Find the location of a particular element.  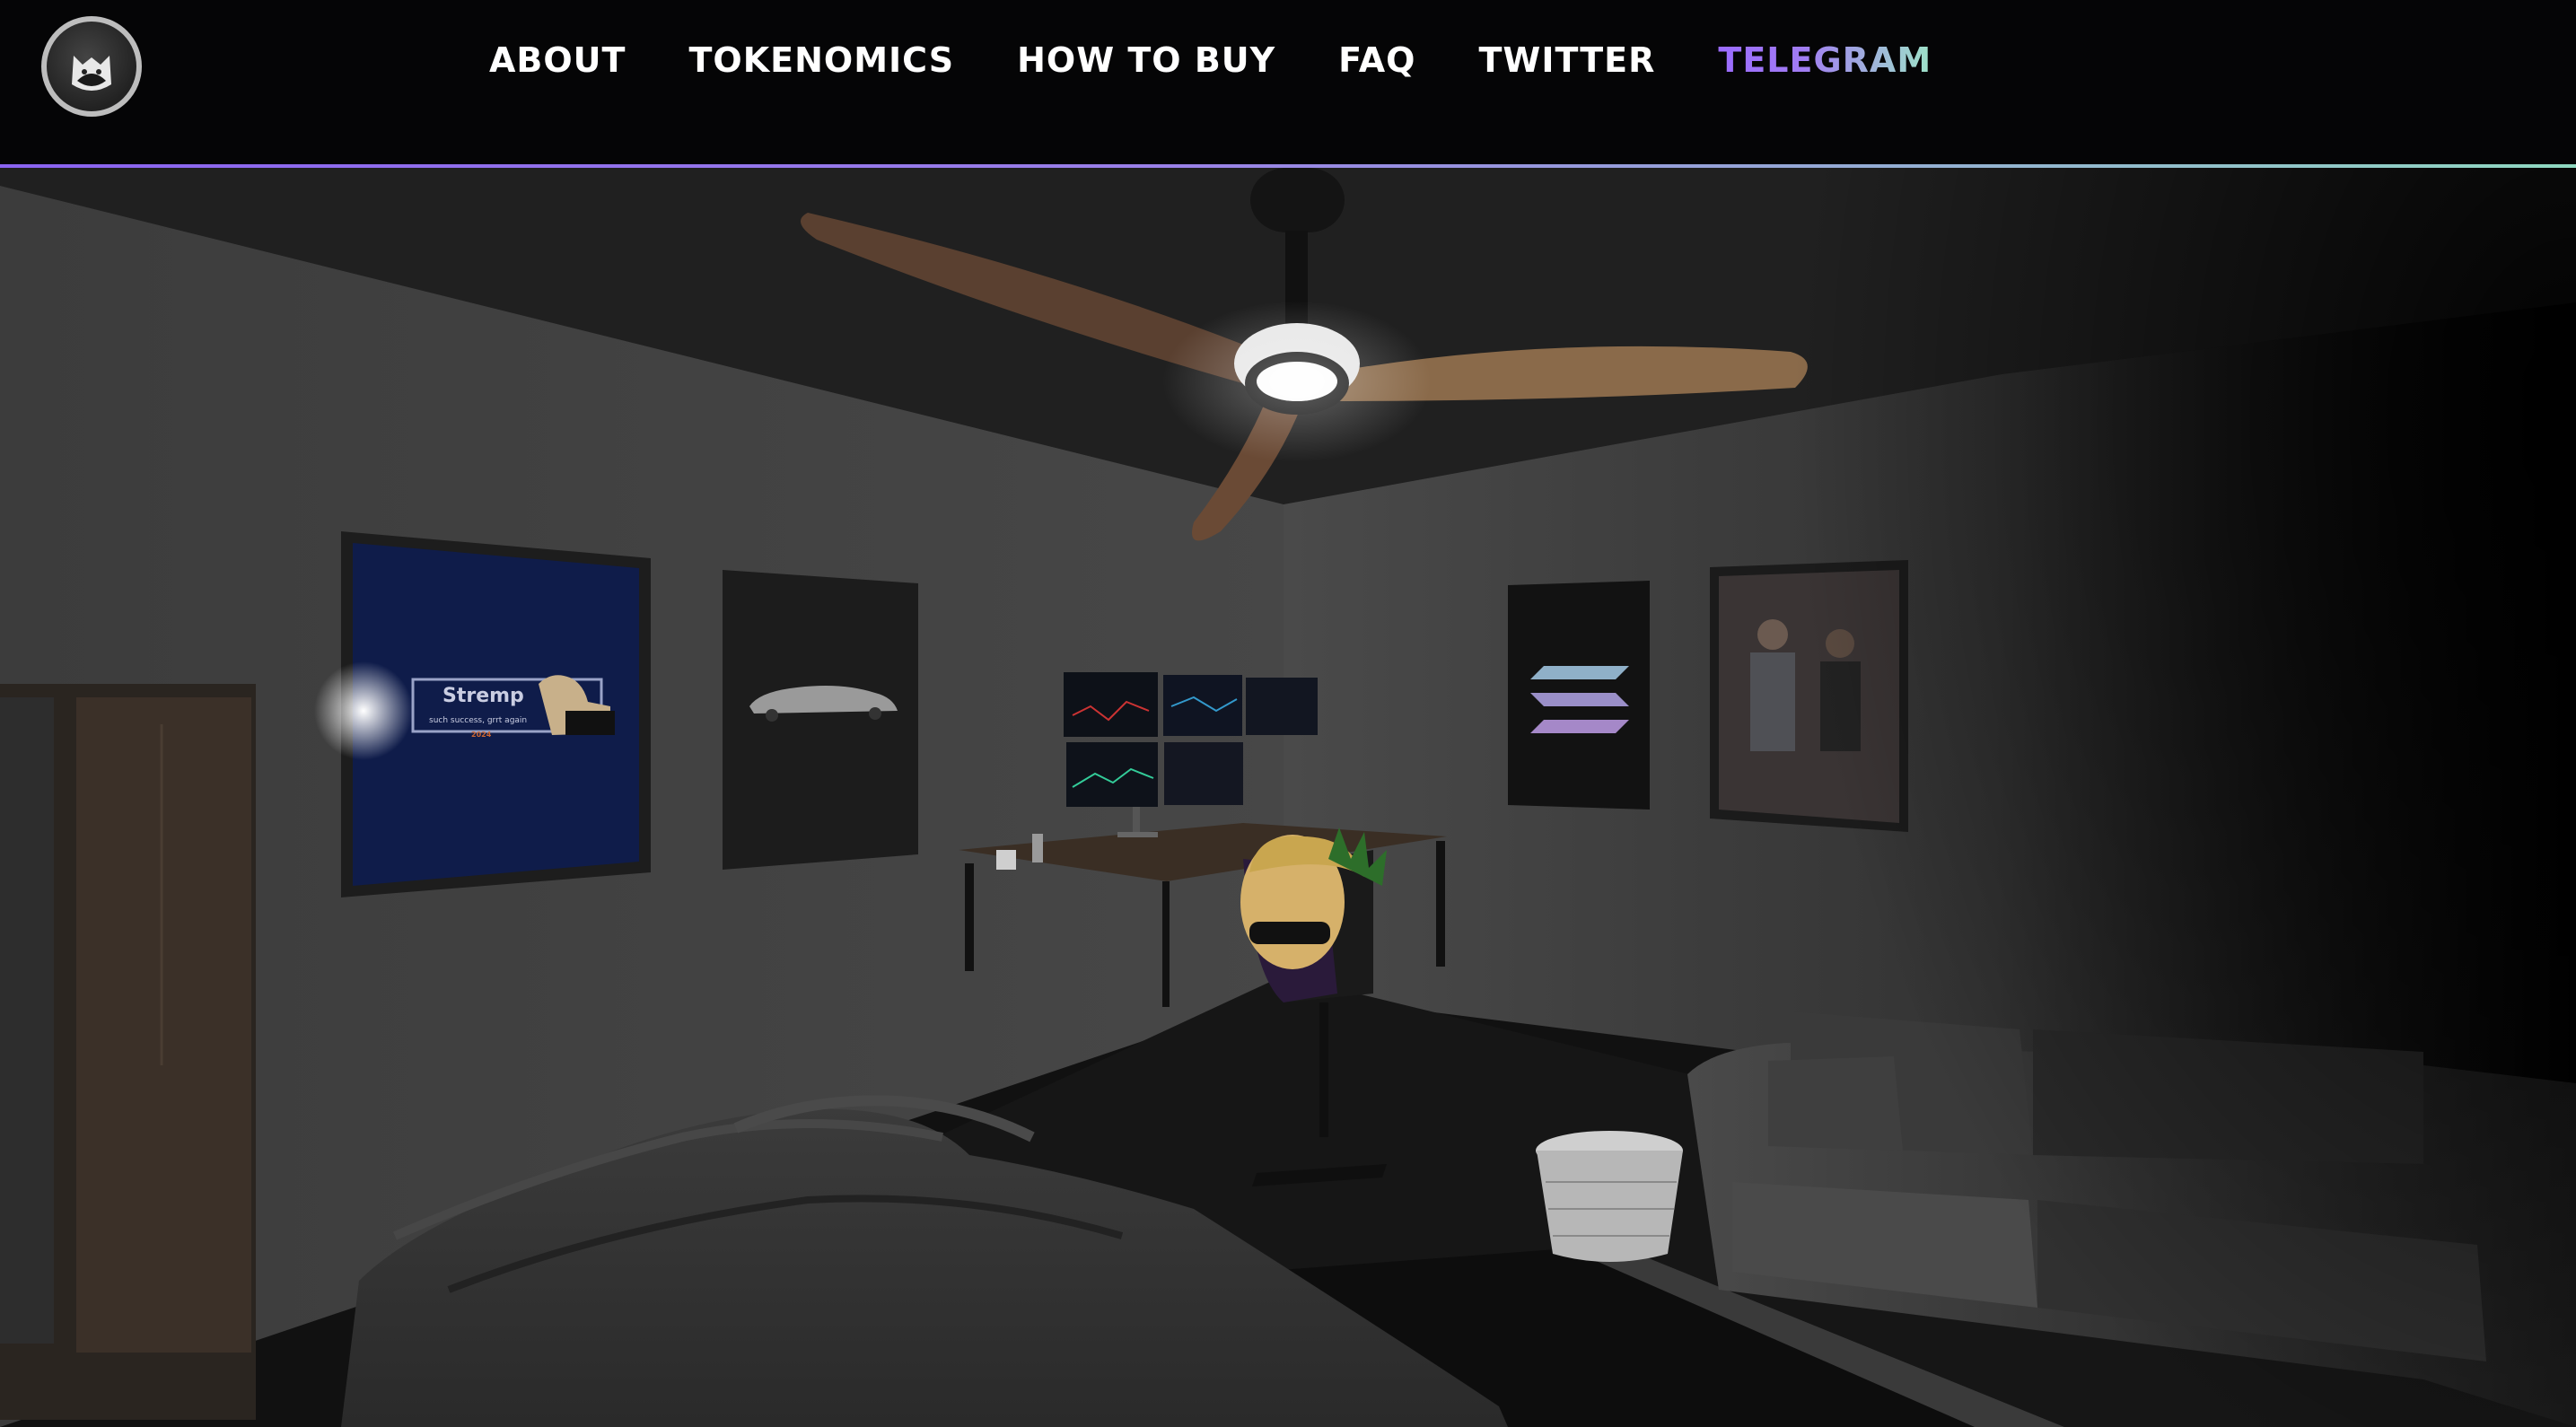

nav-tokenomics: TOKENOMICS is located at coordinates (821, 60).